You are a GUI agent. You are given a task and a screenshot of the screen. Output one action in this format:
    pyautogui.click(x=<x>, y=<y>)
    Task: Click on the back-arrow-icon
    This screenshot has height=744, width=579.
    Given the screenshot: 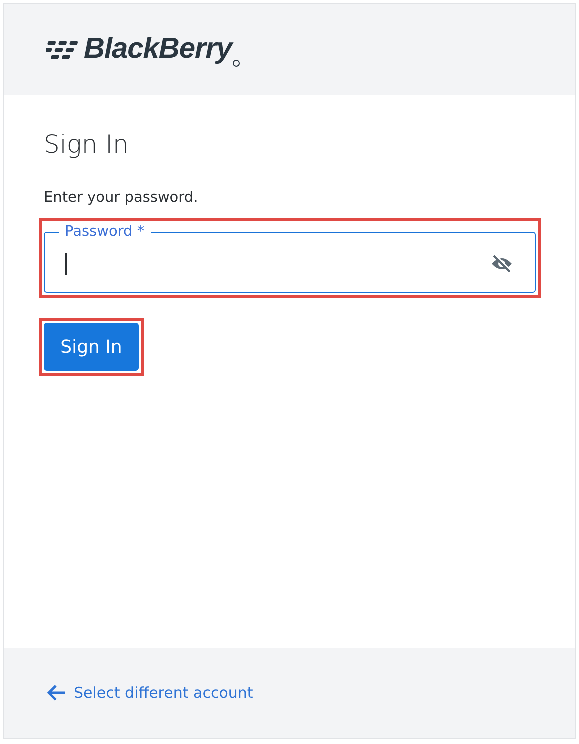 What is the action you would take?
    pyautogui.click(x=56, y=693)
    